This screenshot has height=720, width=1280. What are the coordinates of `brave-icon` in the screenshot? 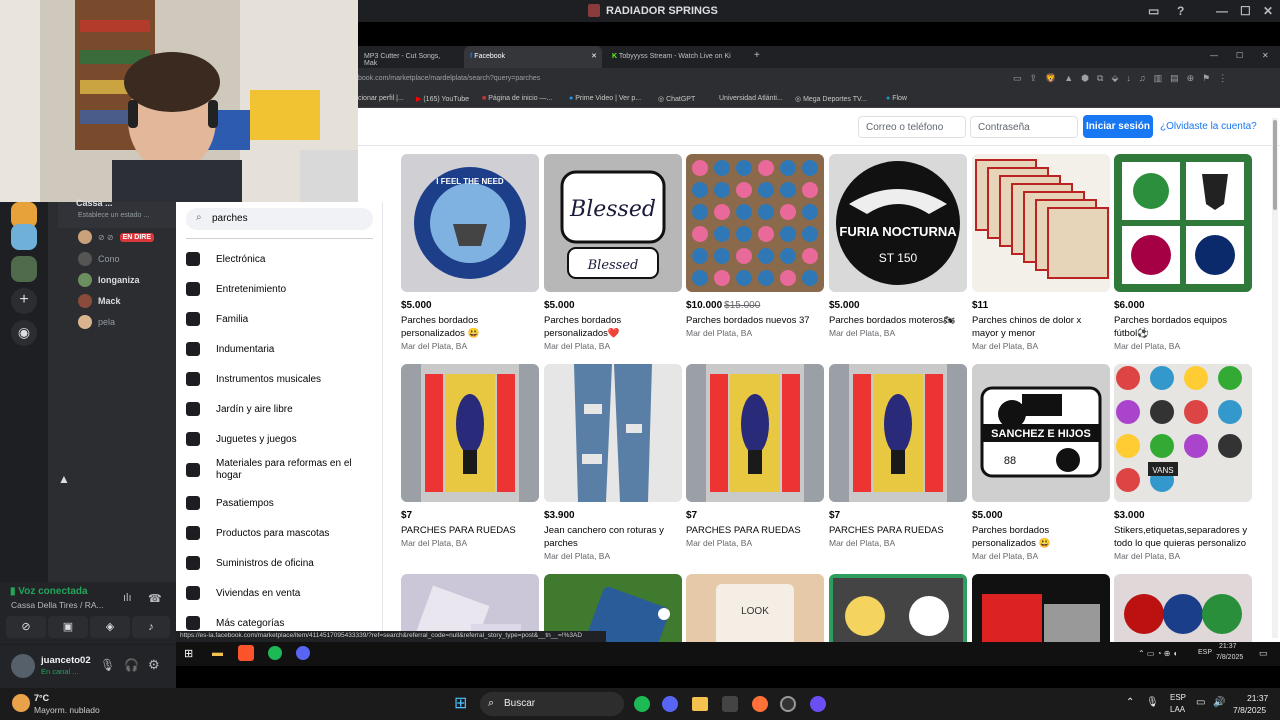 It's located at (246, 653).